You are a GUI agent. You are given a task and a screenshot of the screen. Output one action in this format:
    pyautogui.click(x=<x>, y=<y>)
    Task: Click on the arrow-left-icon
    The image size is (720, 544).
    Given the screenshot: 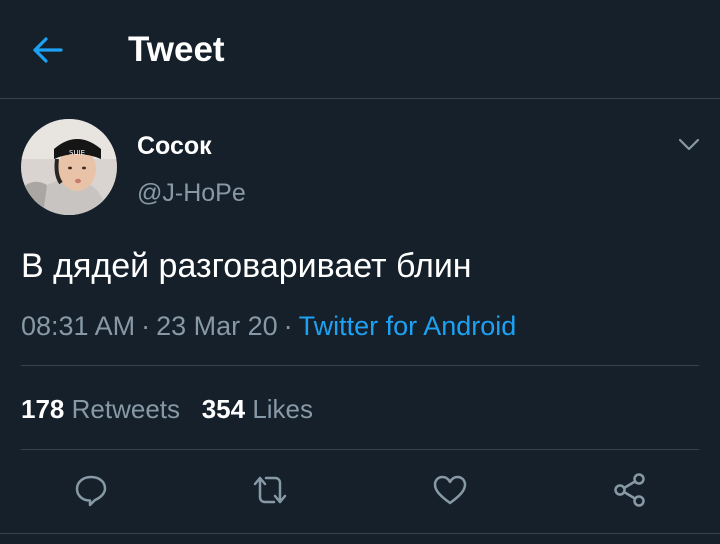 What is the action you would take?
    pyautogui.click(x=48, y=50)
    